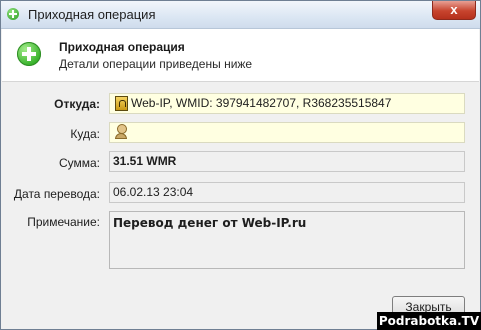 This screenshot has width=481, height=330. Describe the element at coordinates (287, 192) in the screenshot. I see `date-field: 06.02.13 23:04` at that location.